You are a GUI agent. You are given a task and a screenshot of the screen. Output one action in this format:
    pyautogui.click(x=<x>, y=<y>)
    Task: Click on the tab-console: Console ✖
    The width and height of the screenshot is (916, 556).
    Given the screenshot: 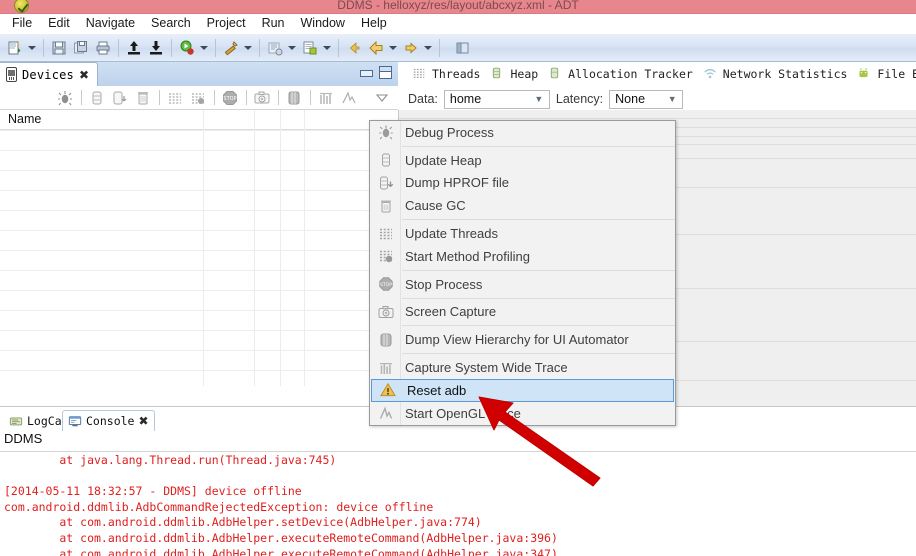 What is the action you would take?
    pyautogui.click(x=108, y=420)
    